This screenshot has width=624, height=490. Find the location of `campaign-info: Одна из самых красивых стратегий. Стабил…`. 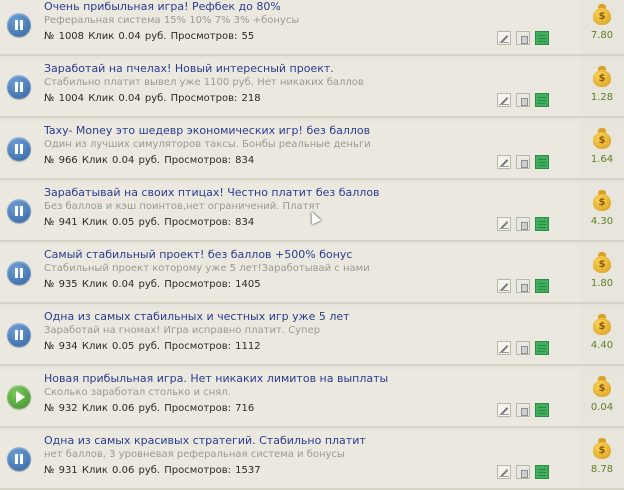

campaign-info: Одна из самых красивых стратегий. Стабил… is located at coordinates (290, 459).